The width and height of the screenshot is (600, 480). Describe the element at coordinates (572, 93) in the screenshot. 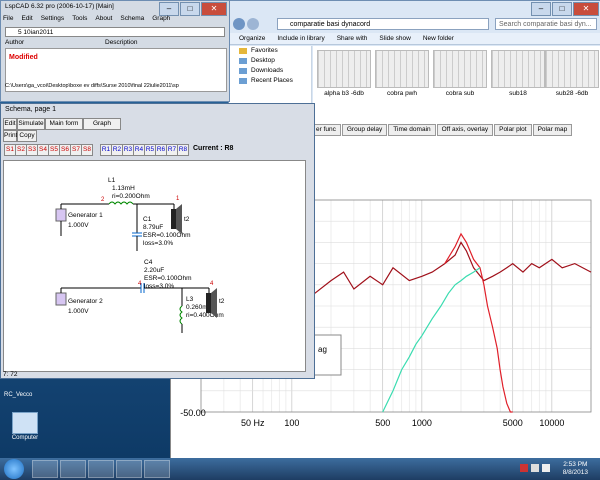

I see `file-label: sub28 -6db` at that location.